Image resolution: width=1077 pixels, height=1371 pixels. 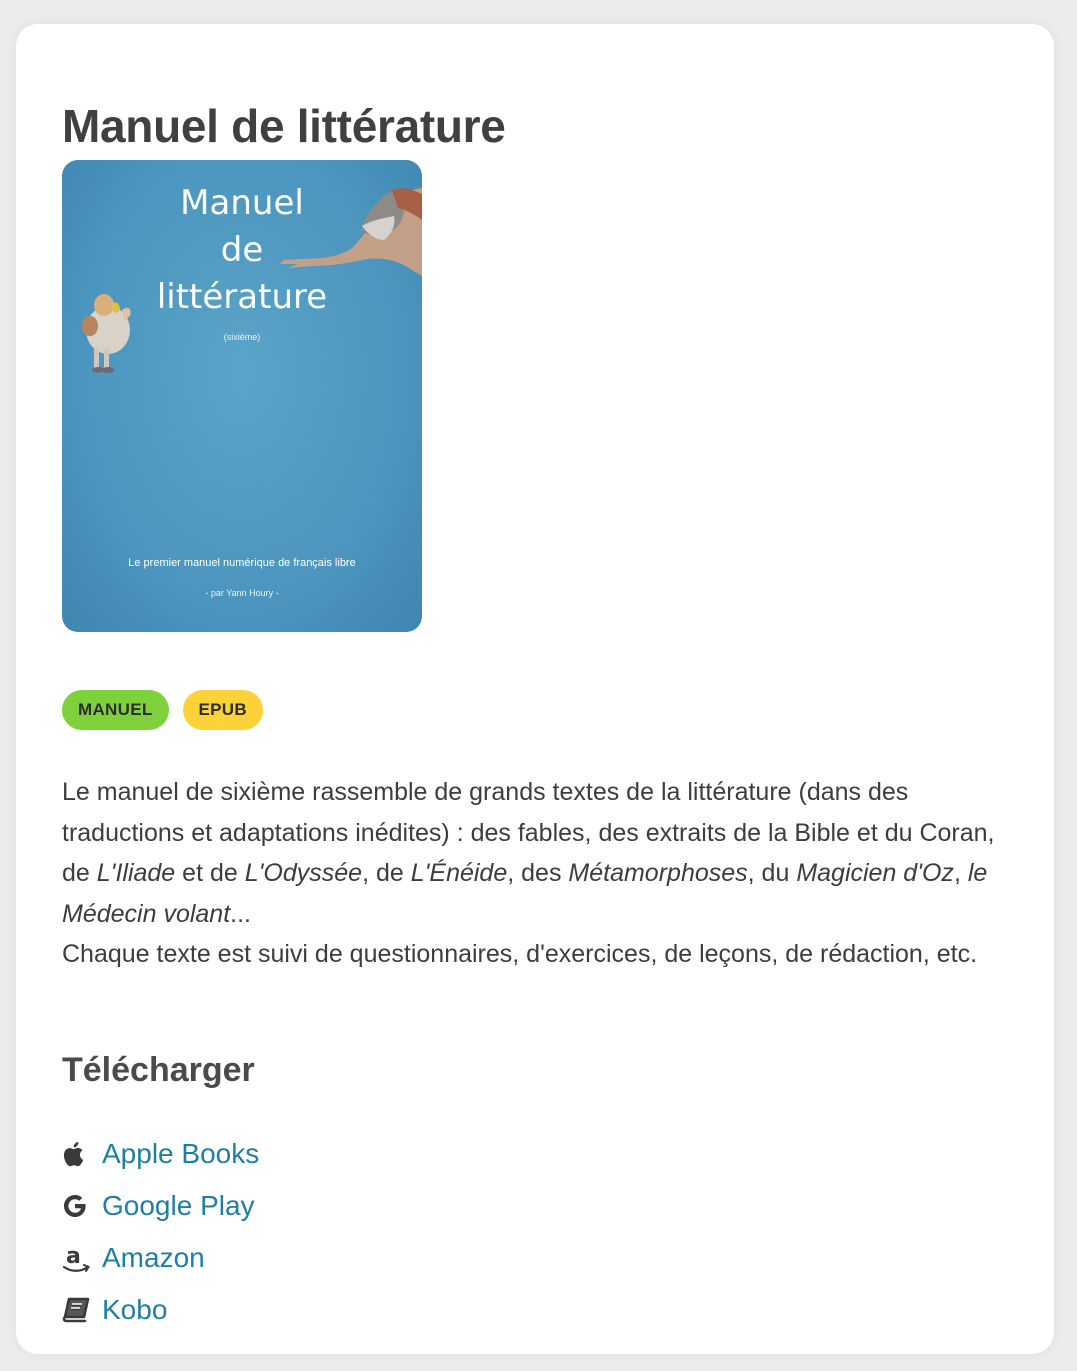 I want to click on download-links: Apple Books Google Play a Amazon Kobo, so click(x=160, y=1232).